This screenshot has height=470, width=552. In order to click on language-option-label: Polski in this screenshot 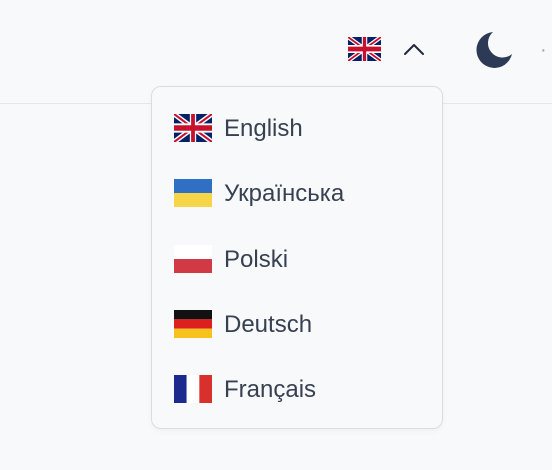, I will do `click(256, 259)`.